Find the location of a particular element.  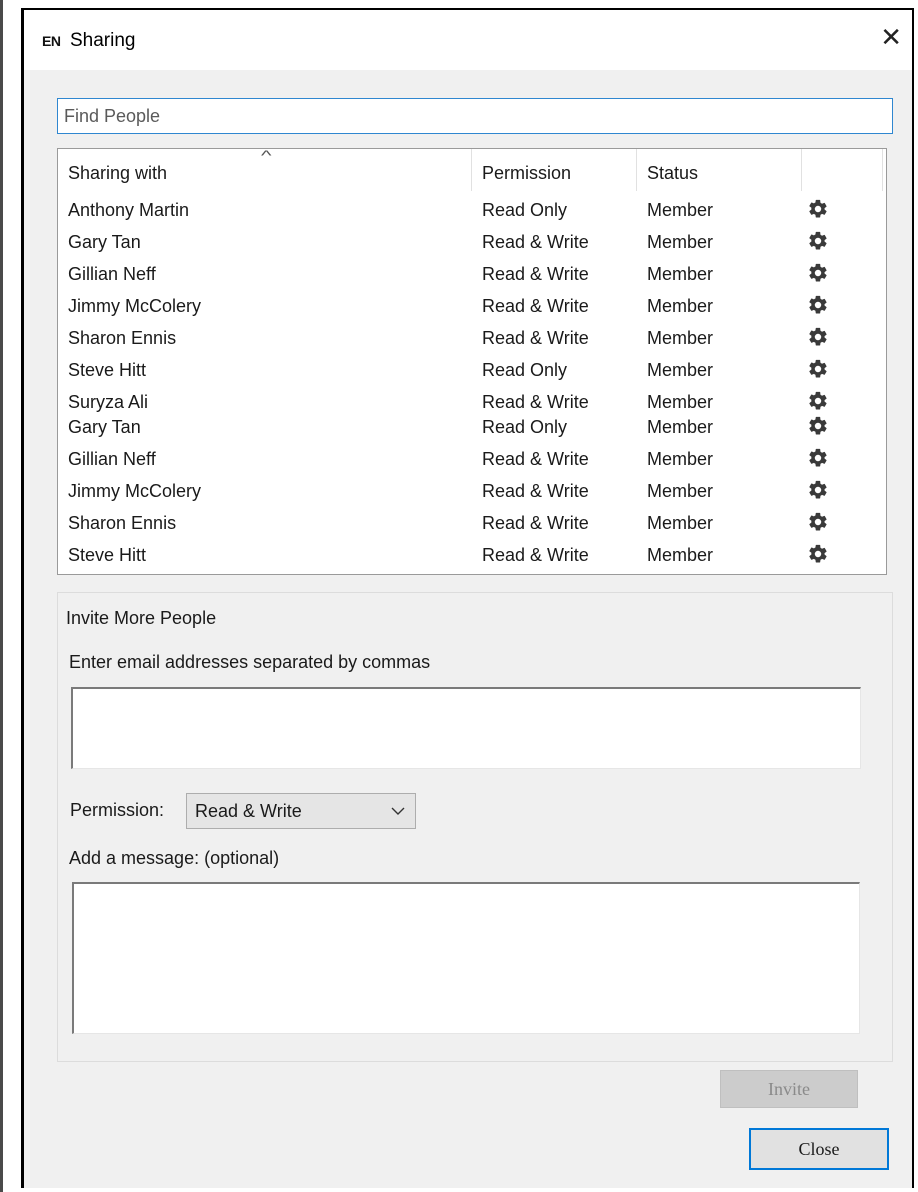

table-row: Anthony Martin Read Only Member is located at coordinates (472, 210).